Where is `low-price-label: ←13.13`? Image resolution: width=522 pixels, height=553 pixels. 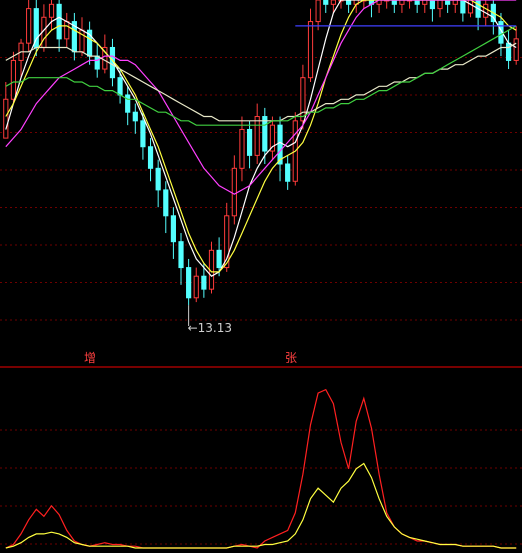
low-price-label: ←13.13 is located at coordinates (210, 328).